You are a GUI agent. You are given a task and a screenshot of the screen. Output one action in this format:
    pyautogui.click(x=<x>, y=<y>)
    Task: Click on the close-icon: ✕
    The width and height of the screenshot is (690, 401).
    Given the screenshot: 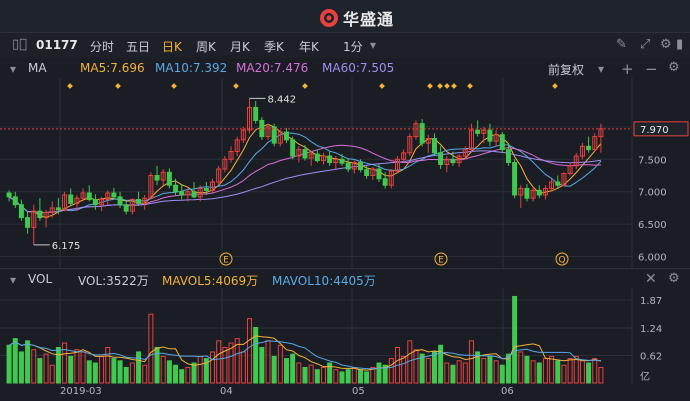 What is the action you would take?
    pyautogui.click(x=651, y=279)
    